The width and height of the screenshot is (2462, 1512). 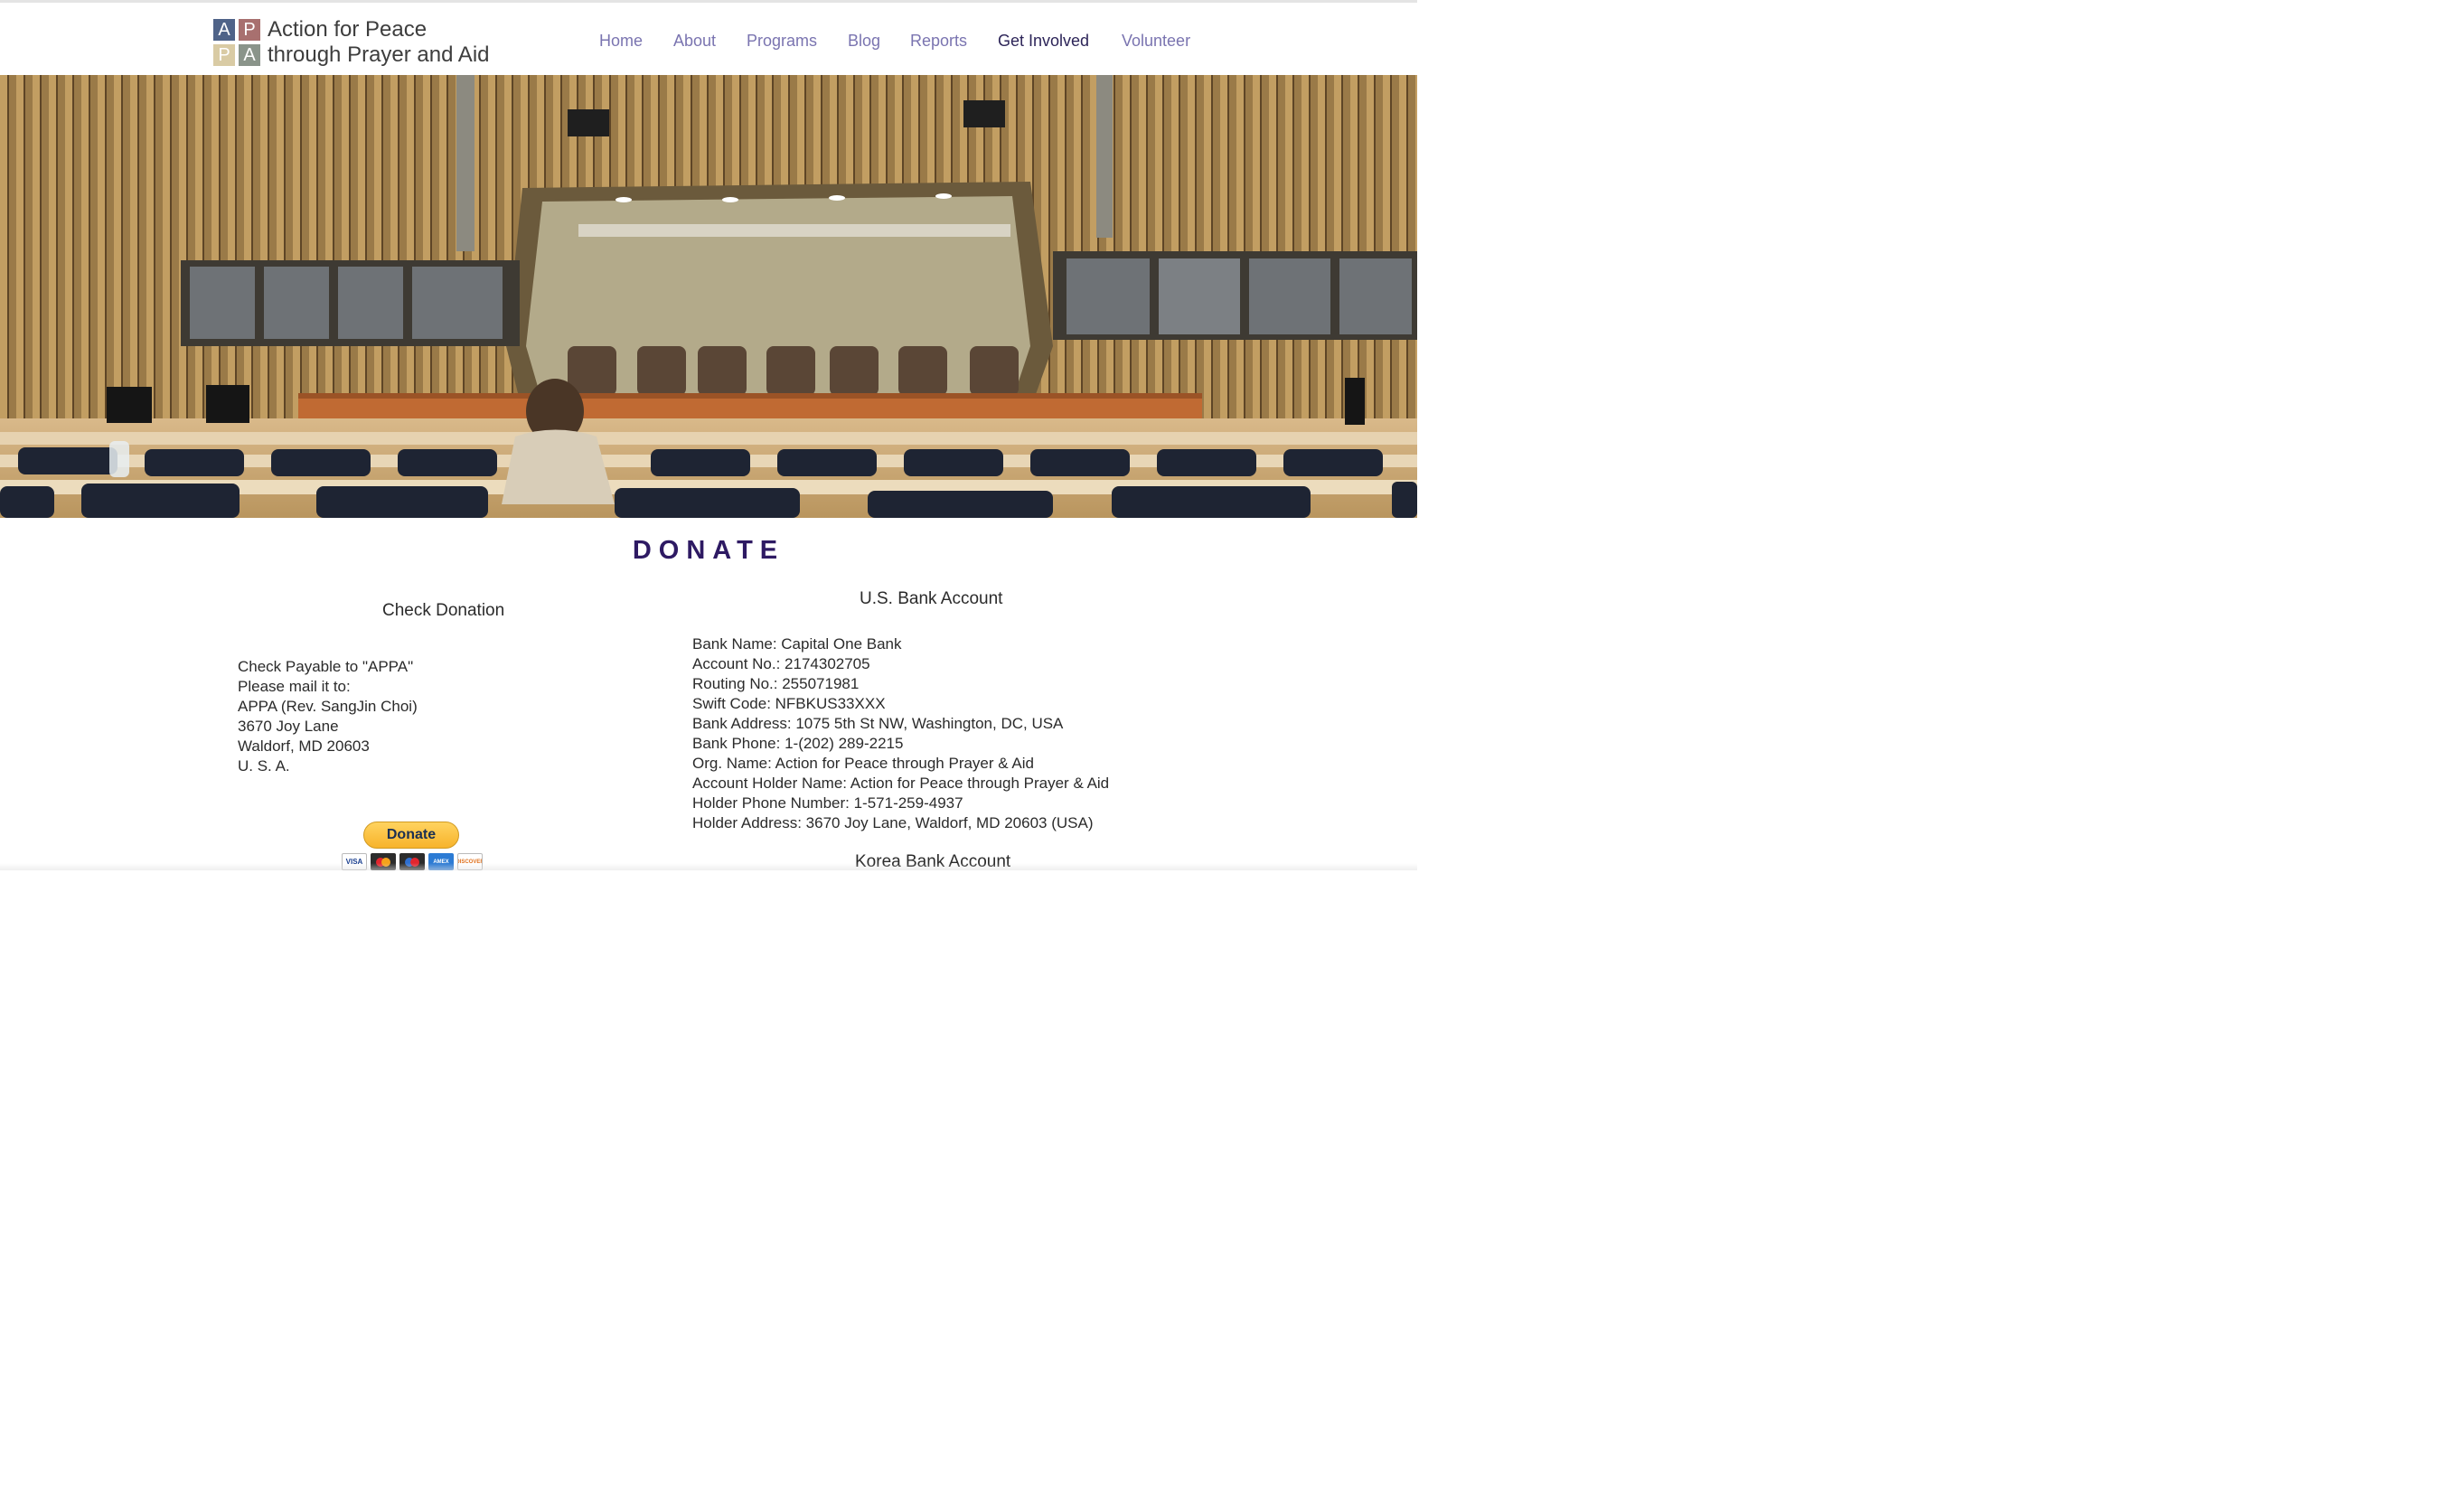 What do you see at coordinates (411, 835) in the screenshot?
I see `paypal-donate-button: Donate` at bounding box center [411, 835].